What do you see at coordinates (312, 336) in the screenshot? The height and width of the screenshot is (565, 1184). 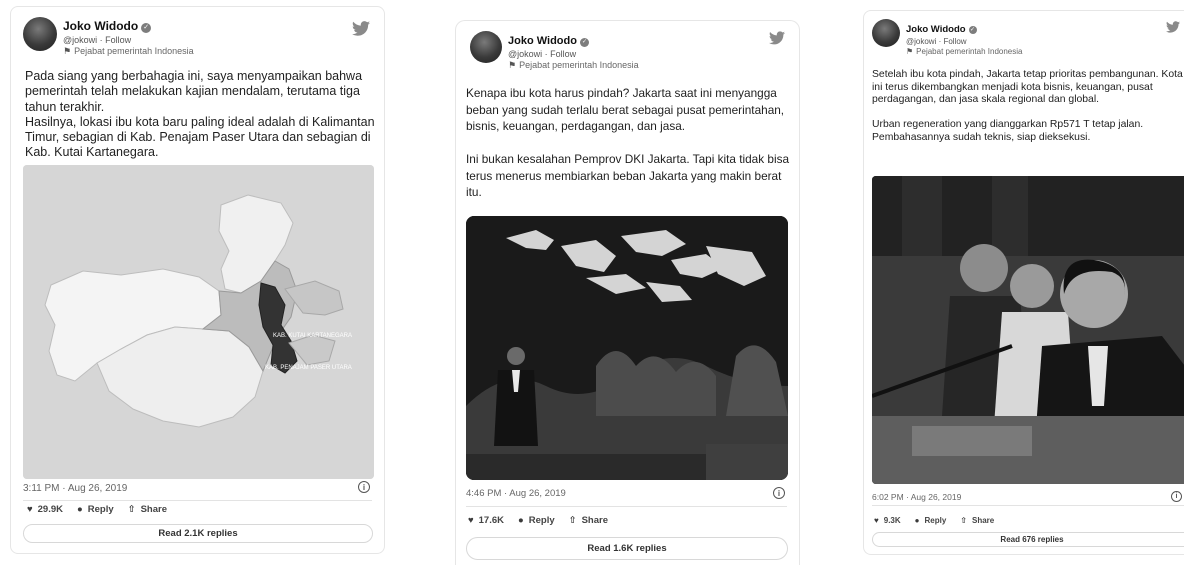 I see `map-label-kutai: KAB. KUTAI KARTANEGARA` at bounding box center [312, 336].